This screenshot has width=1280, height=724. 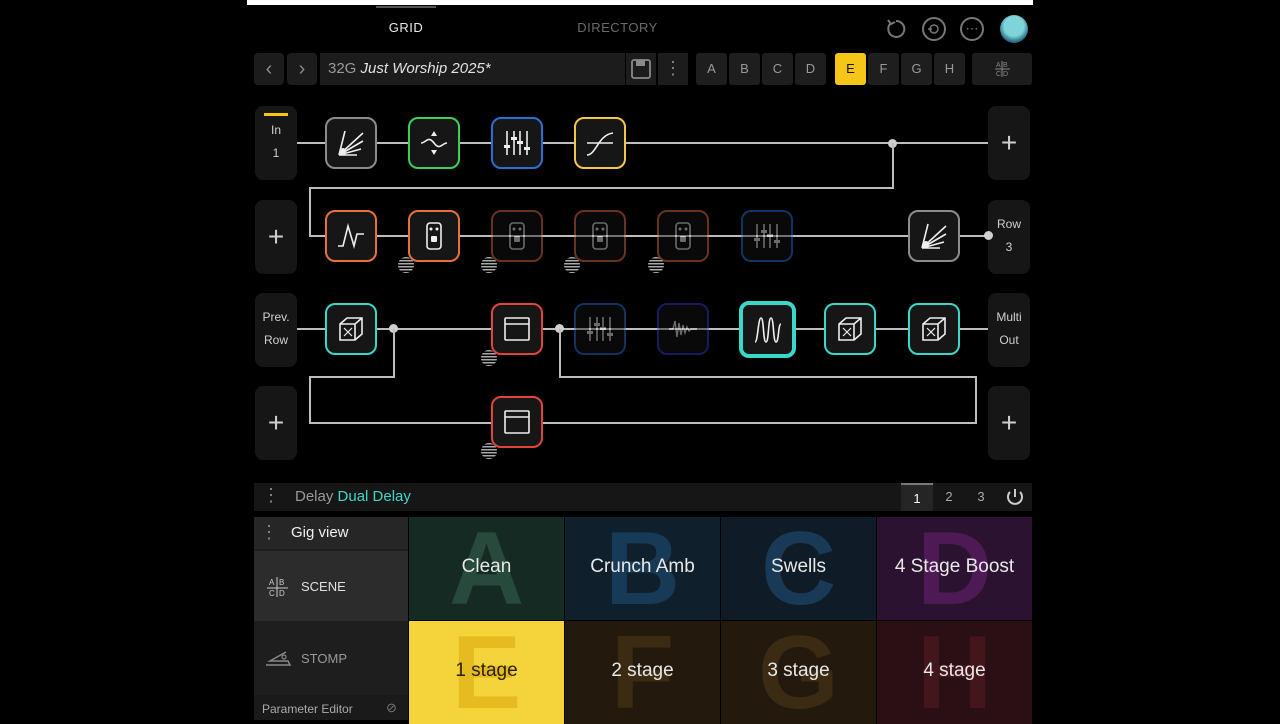 What do you see at coordinates (641, 69) in the screenshot?
I see `save-button` at bounding box center [641, 69].